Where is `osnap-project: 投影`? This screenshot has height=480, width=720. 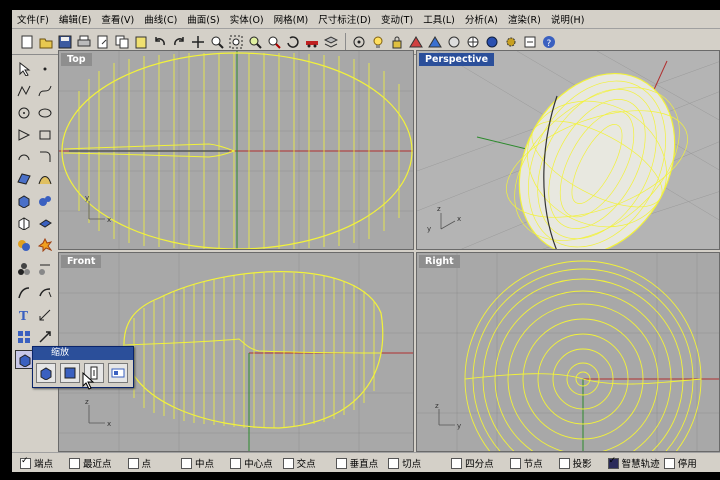 osnap-project: 投影 is located at coordinates (575, 463).